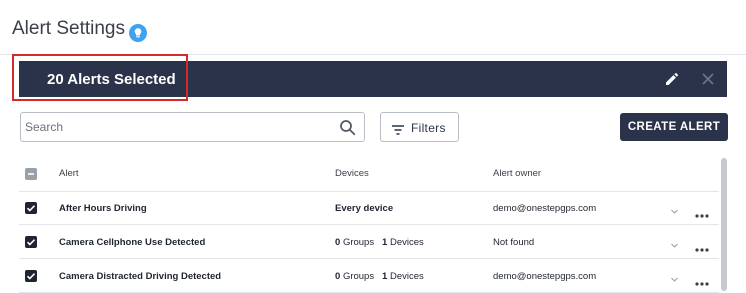 This screenshot has width=746, height=293. I want to click on alert-name: Camera Cellphone Use Detected, so click(132, 242).